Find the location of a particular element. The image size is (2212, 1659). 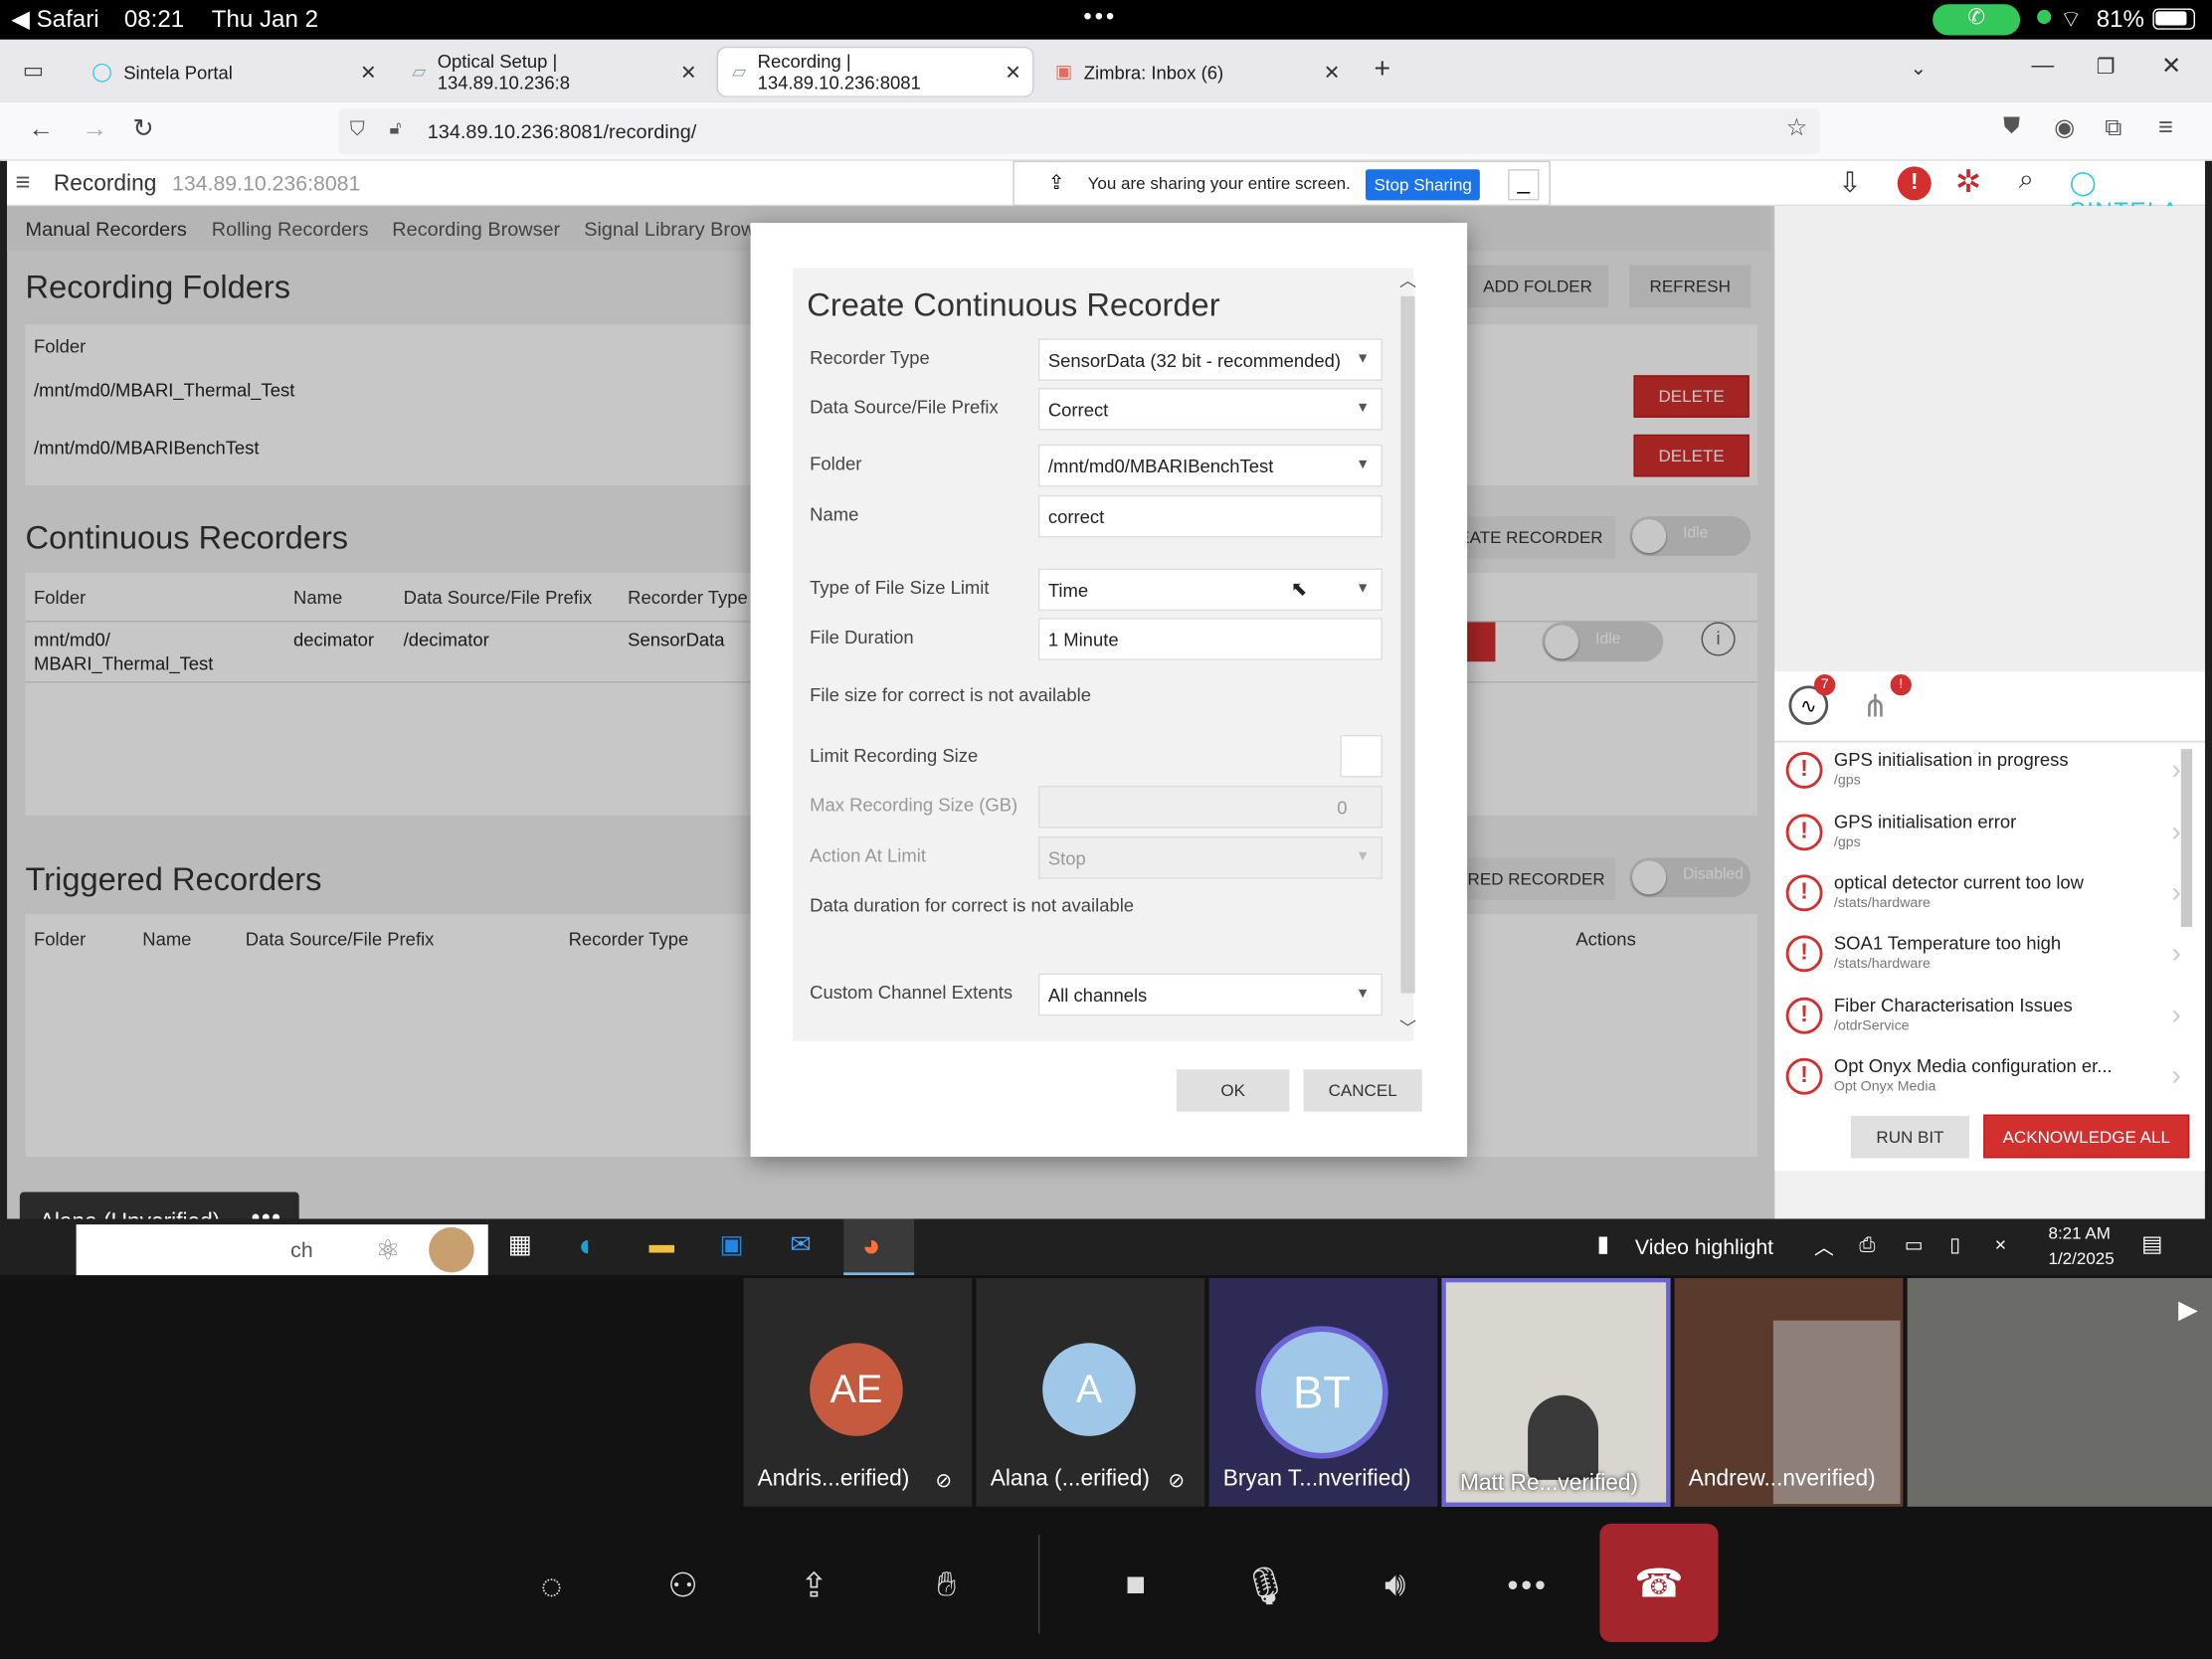

insecure-lock-icon: 🔓︎ is located at coordinates (395, 128).